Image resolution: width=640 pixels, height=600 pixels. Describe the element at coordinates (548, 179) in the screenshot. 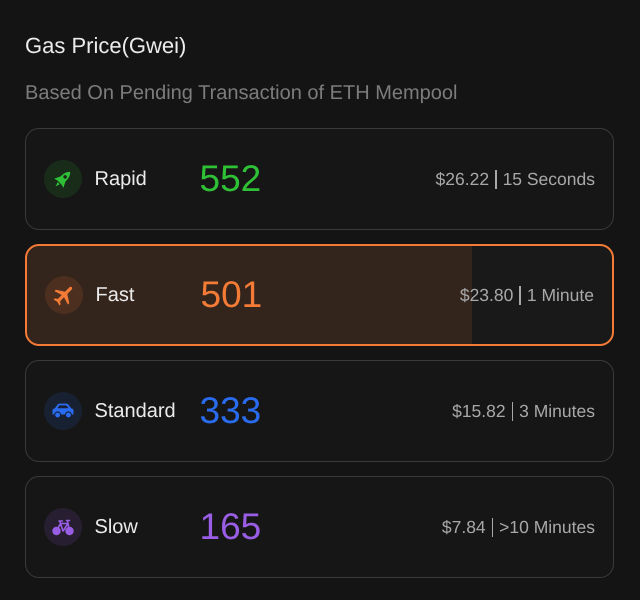

I see `wait-time: 15 Seconds` at that location.